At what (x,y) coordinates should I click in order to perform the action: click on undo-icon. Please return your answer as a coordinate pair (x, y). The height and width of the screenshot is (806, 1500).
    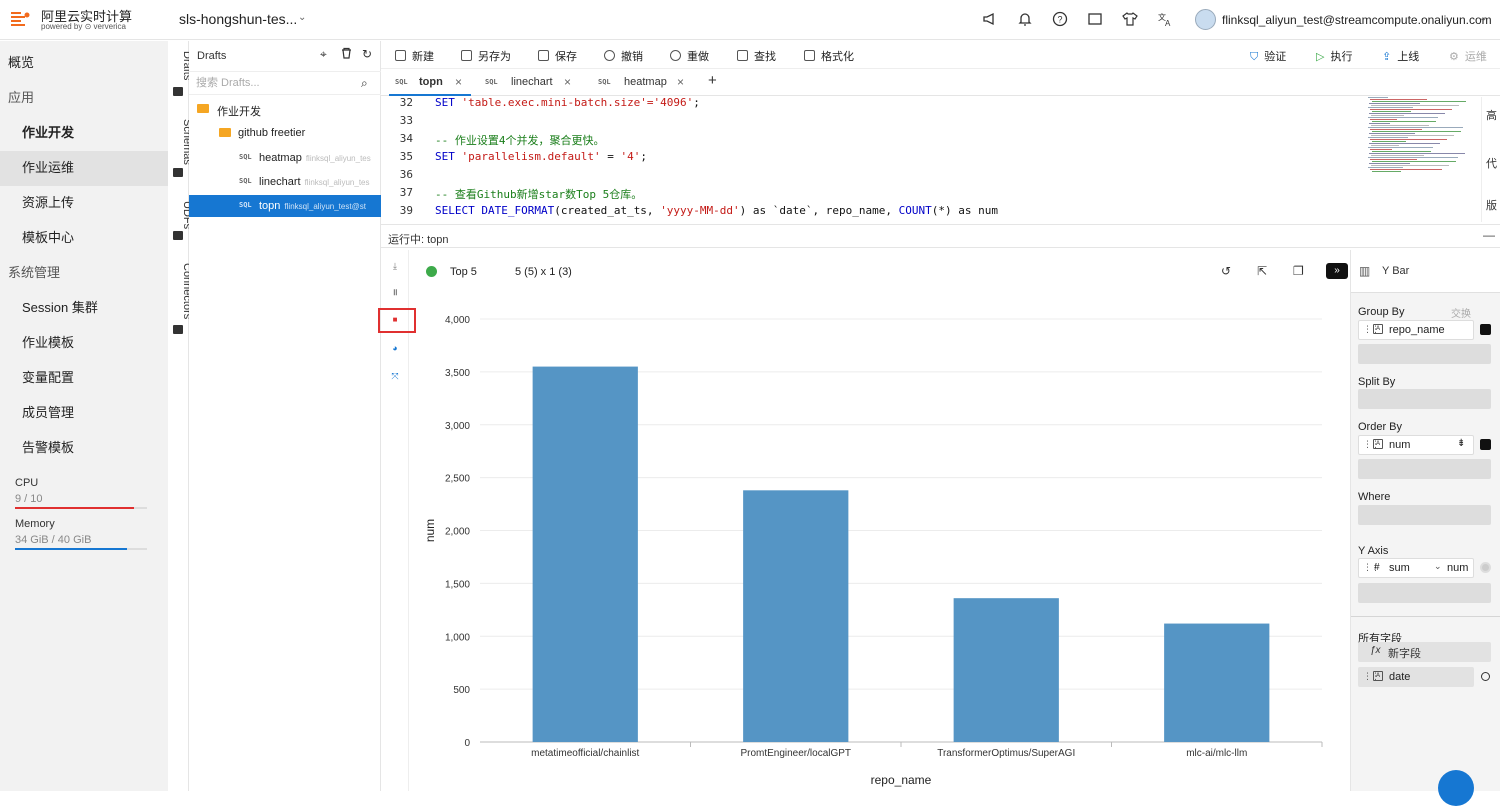
    Looking at the image, I should click on (609, 55).